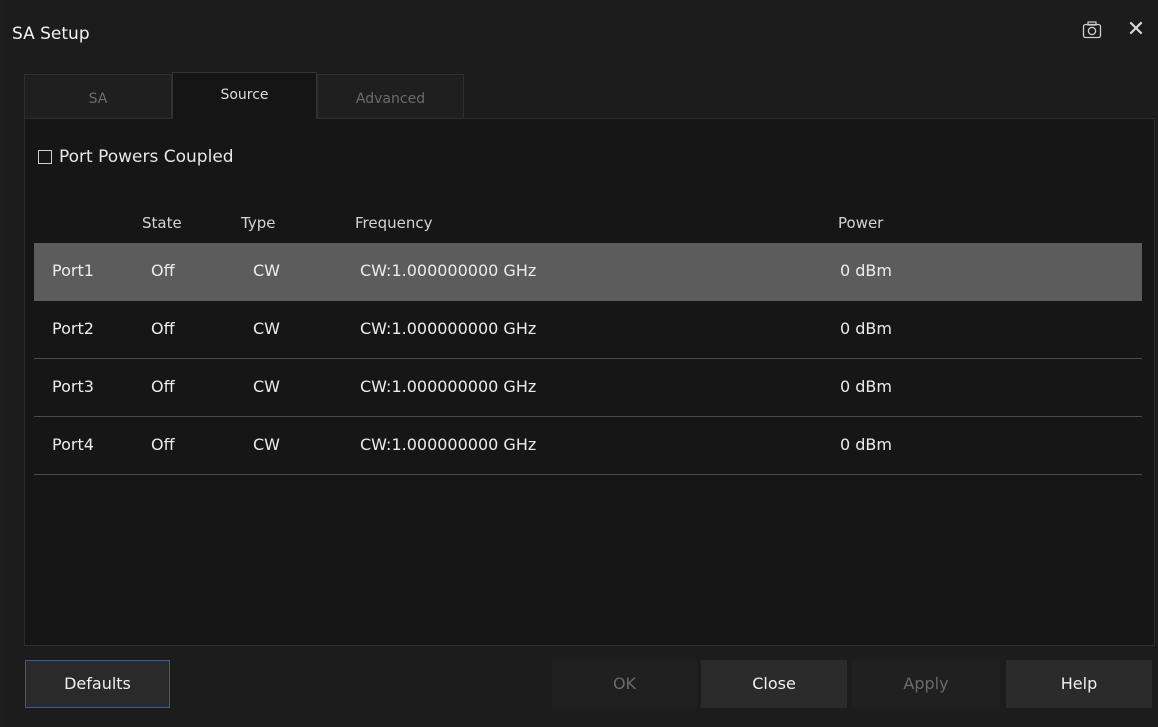 Image resolution: width=1158 pixels, height=727 pixels. What do you see at coordinates (73, 444) in the screenshot?
I see `port-cell: Port4` at bounding box center [73, 444].